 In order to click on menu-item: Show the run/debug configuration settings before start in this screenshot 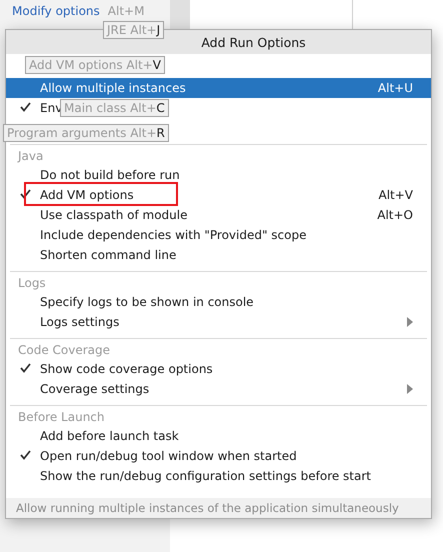, I will do `click(206, 476)`.